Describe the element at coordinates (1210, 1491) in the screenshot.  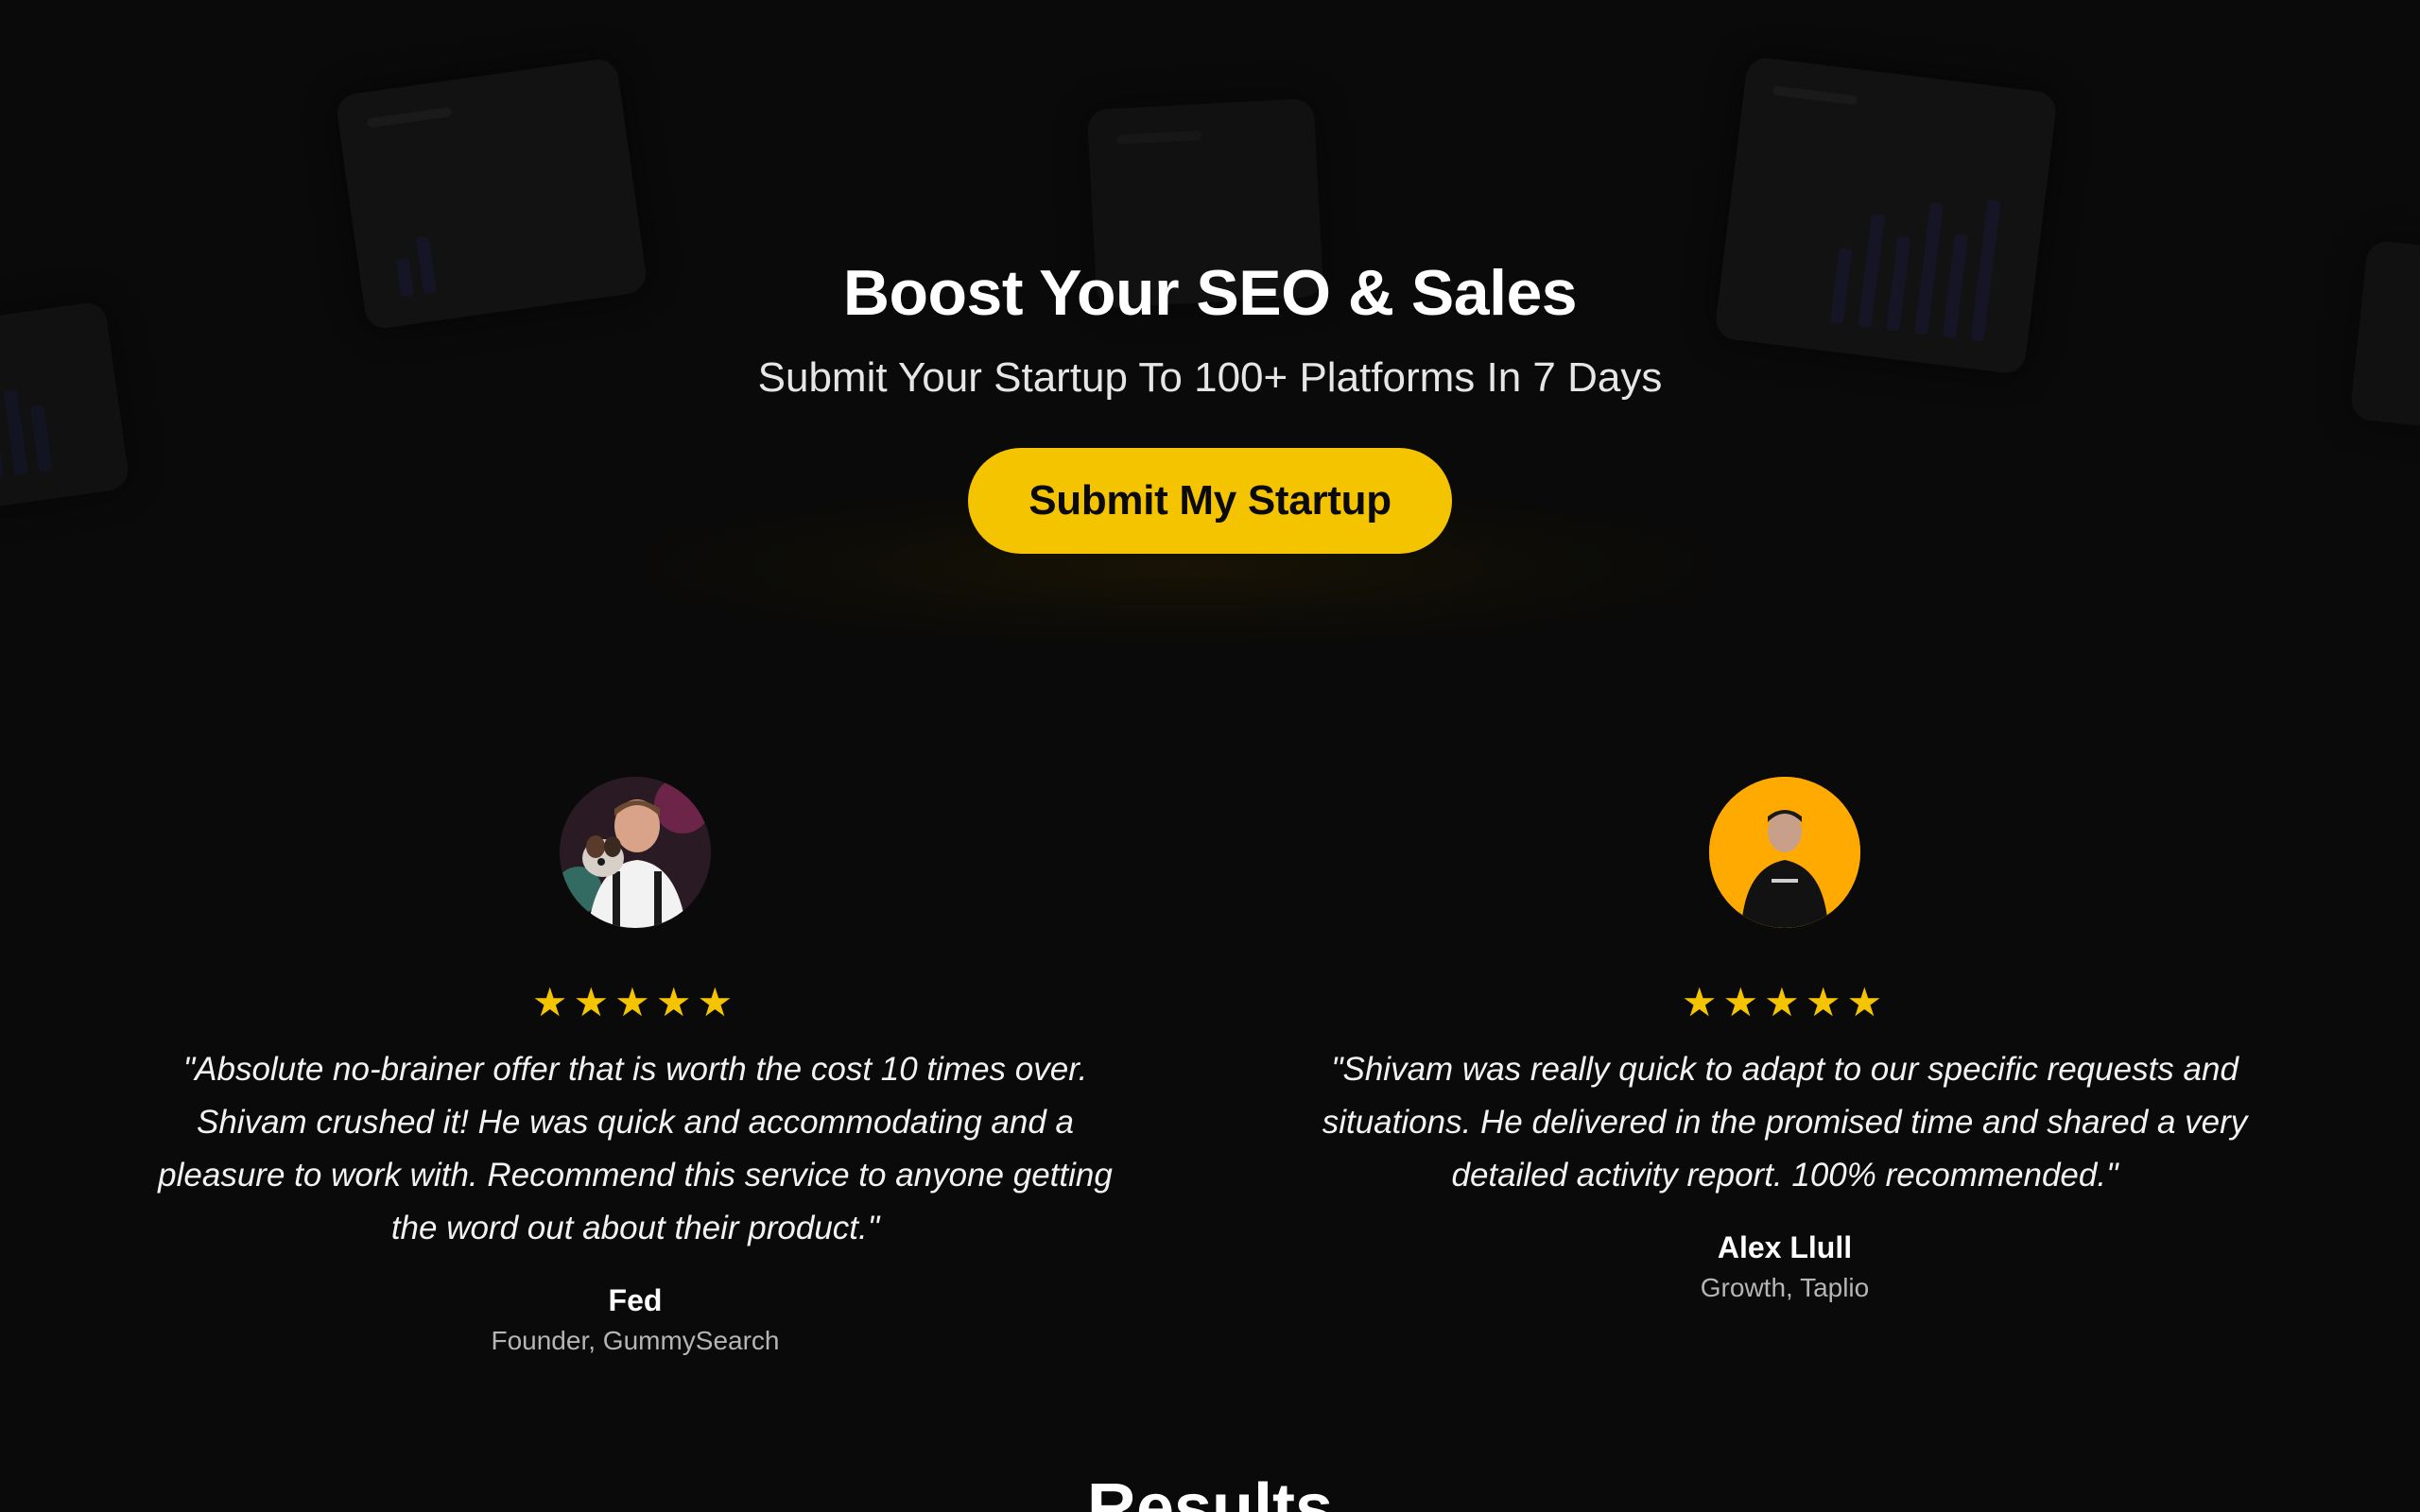
I see `results-section-title: Results` at that location.